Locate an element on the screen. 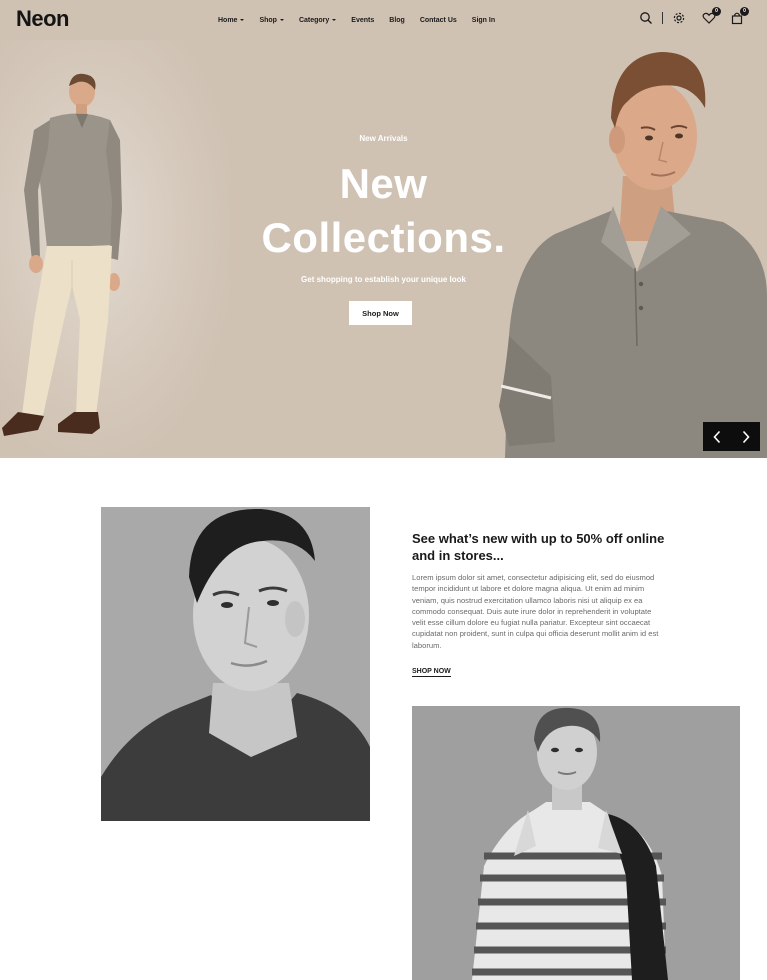  heart-icon: 0 is located at coordinates (711, 16).